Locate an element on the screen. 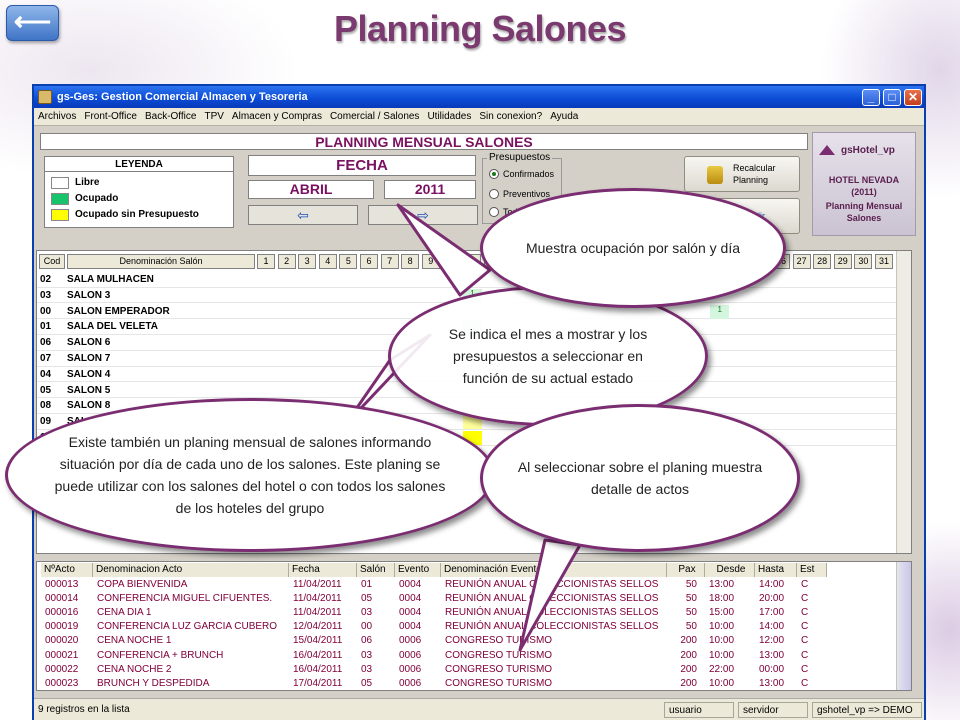 This screenshot has height=720, width=960. list-cell: 15:00 is located at coordinates (722, 613).